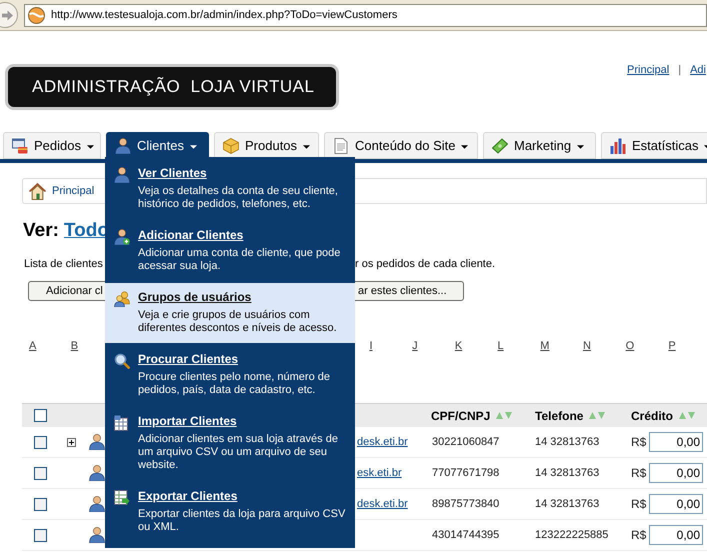  I want to click on document-icon, so click(341, 146).